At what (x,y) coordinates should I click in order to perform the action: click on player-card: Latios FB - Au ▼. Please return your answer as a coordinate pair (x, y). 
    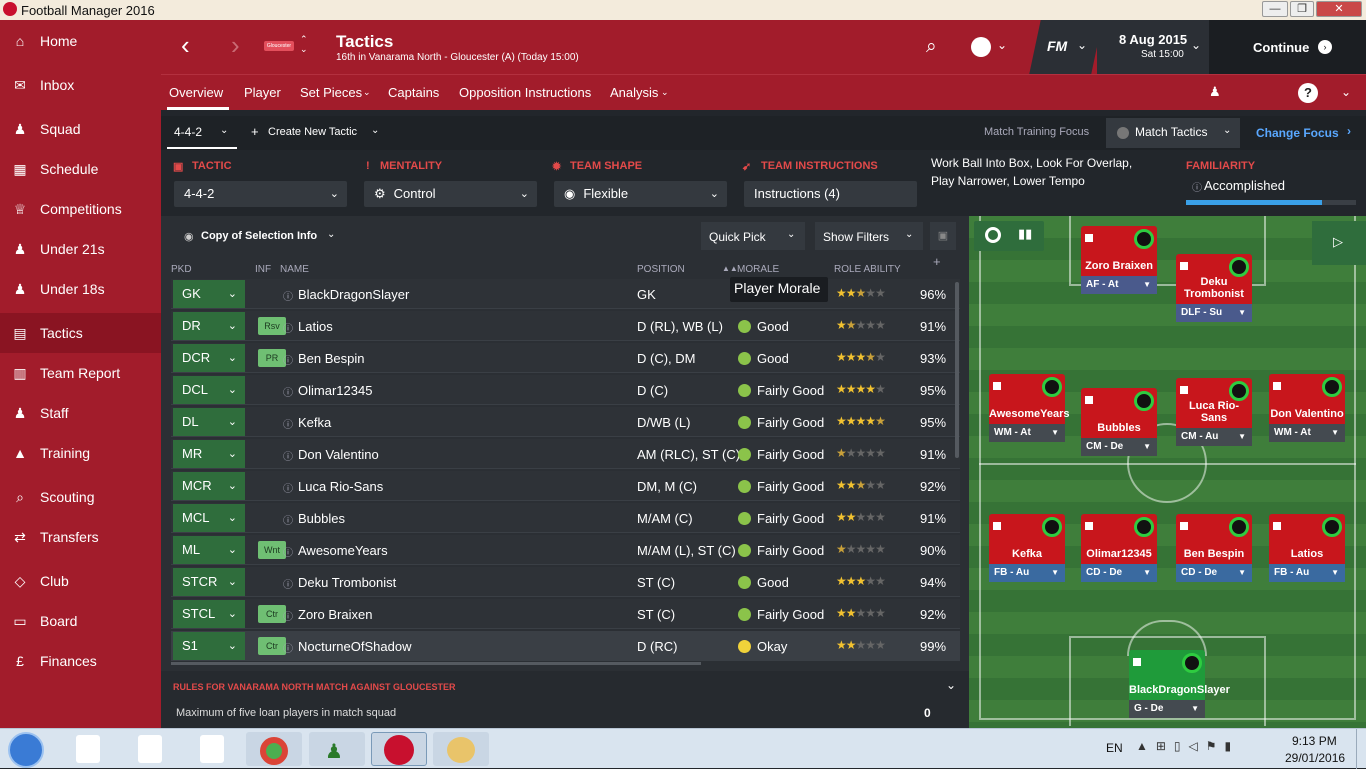
    Looking at the image, I should click on (1307, 548).